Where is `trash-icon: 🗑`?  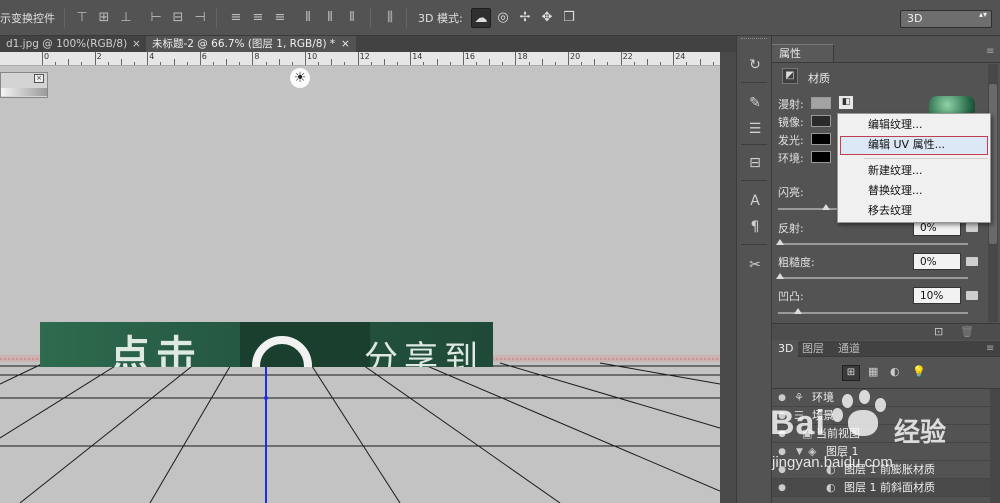
trash-icon: 🗑 is located at coordinates (967, 331).